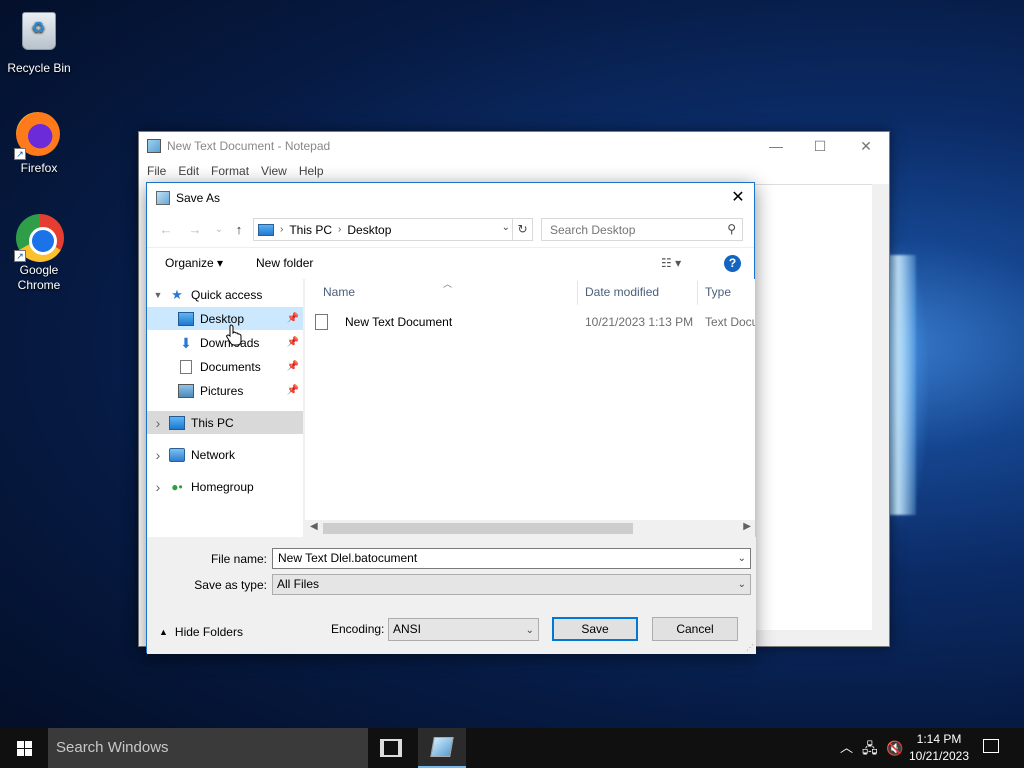 This screenshot has height=768, width=1024. What do you see at coordinates (225, 342) in the screenshot?
I see `tree-item-downloads: ⬇ Downloads 📌` at bounding box center [225, 342].